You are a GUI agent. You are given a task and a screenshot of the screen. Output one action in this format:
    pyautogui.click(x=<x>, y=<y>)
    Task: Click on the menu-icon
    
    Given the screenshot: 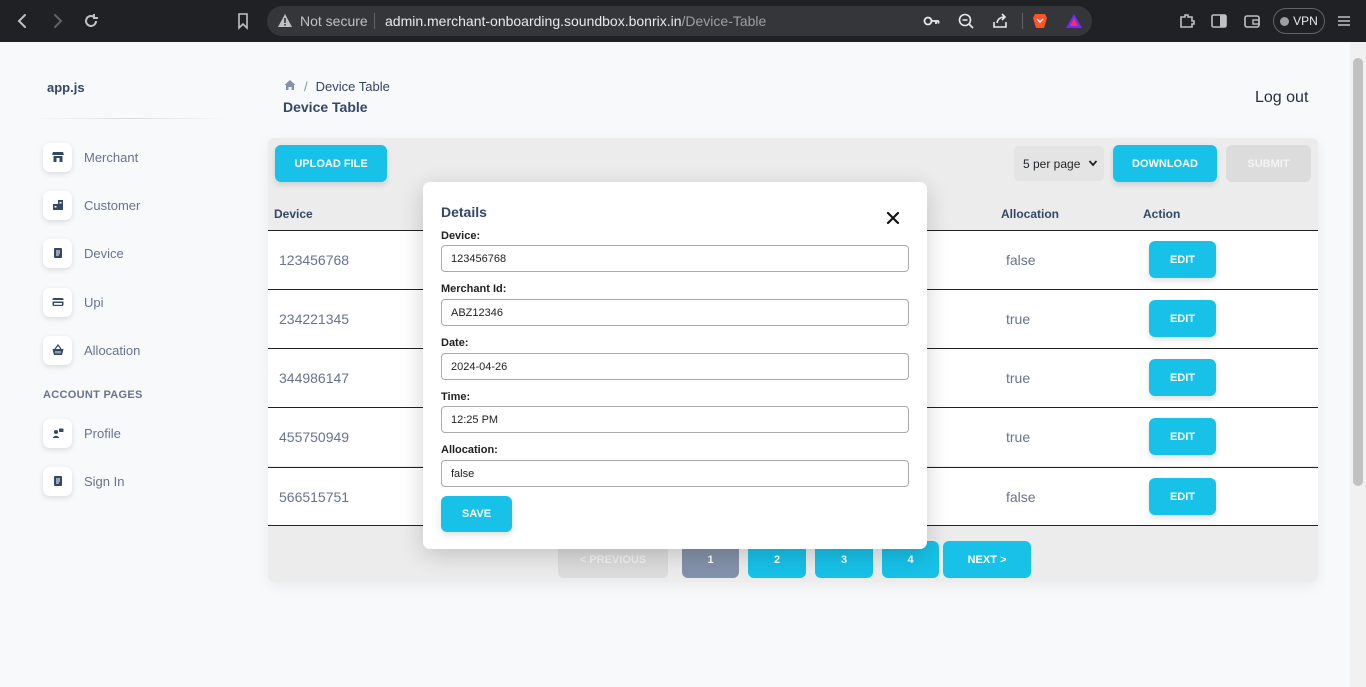 What is the action you would take?
    pyautogui.click(x=1344, y=21)
    